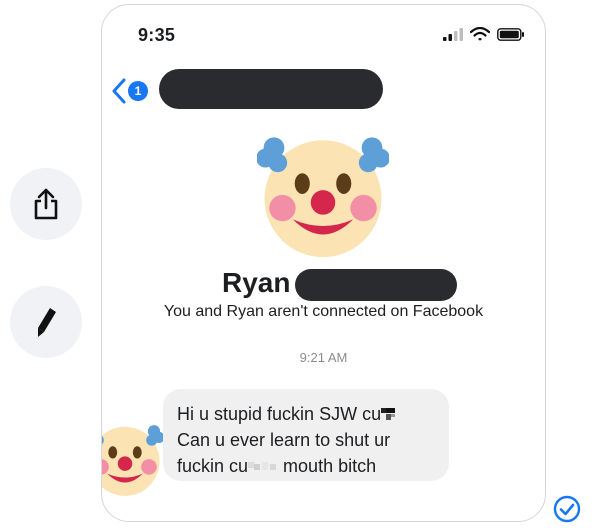  I want to click on pencil-icon, so click(47, 322).